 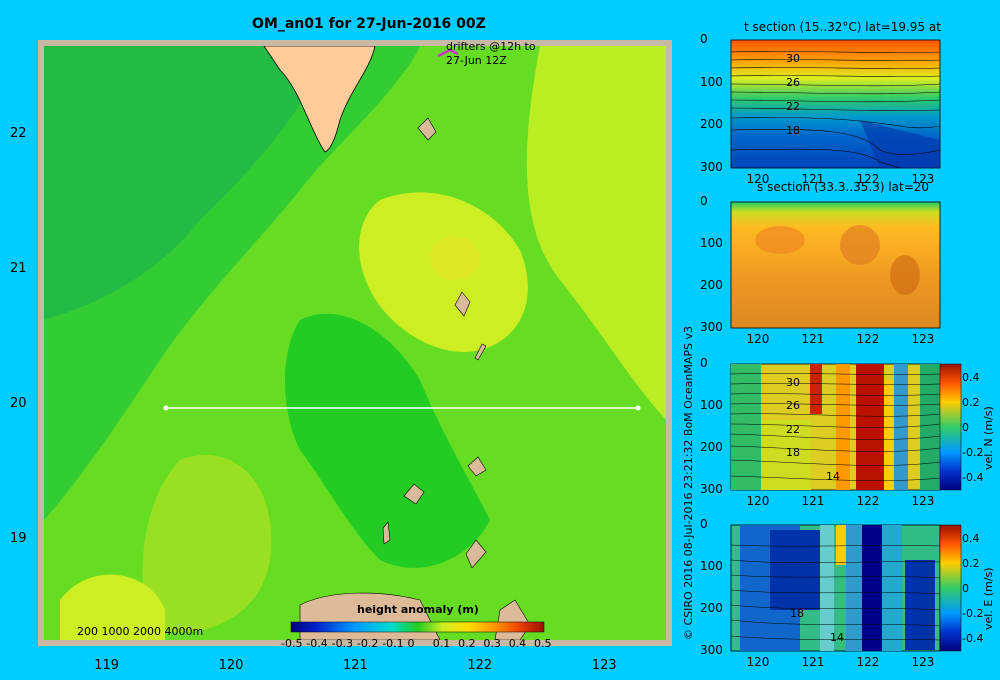 What do you see at coordinates (835, 265) in the screenshot?
I see `s-section-plot` at bounding box center [835, 265].